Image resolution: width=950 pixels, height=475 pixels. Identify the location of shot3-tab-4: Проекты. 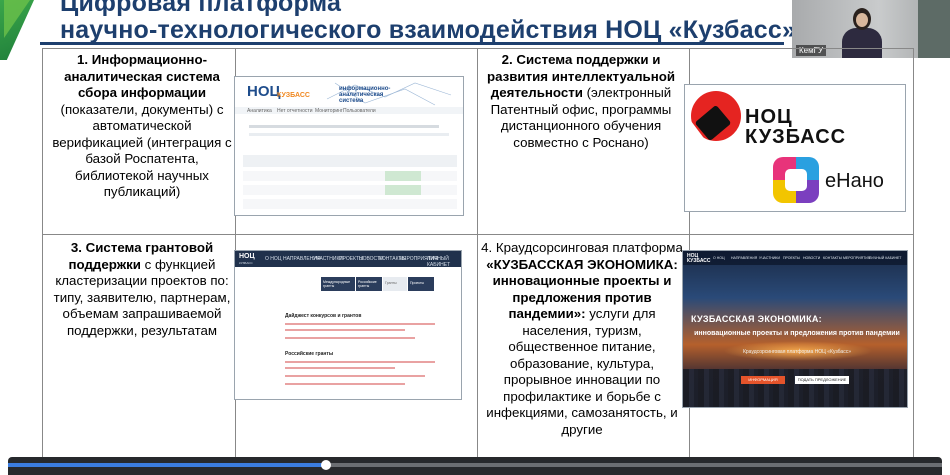
(421, 284).